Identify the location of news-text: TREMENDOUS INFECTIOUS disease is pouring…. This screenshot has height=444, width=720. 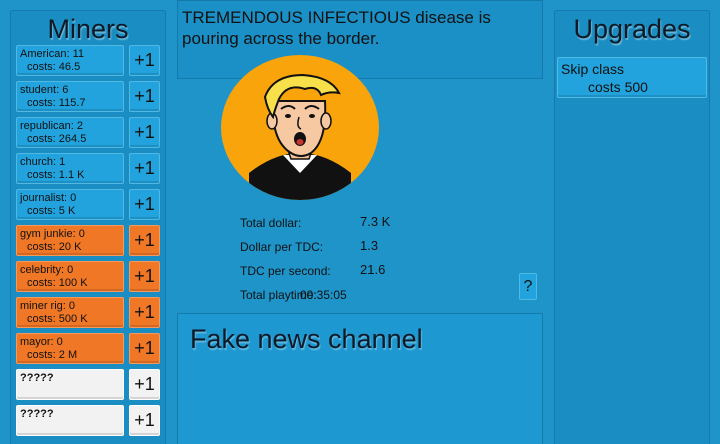
(336, 28).